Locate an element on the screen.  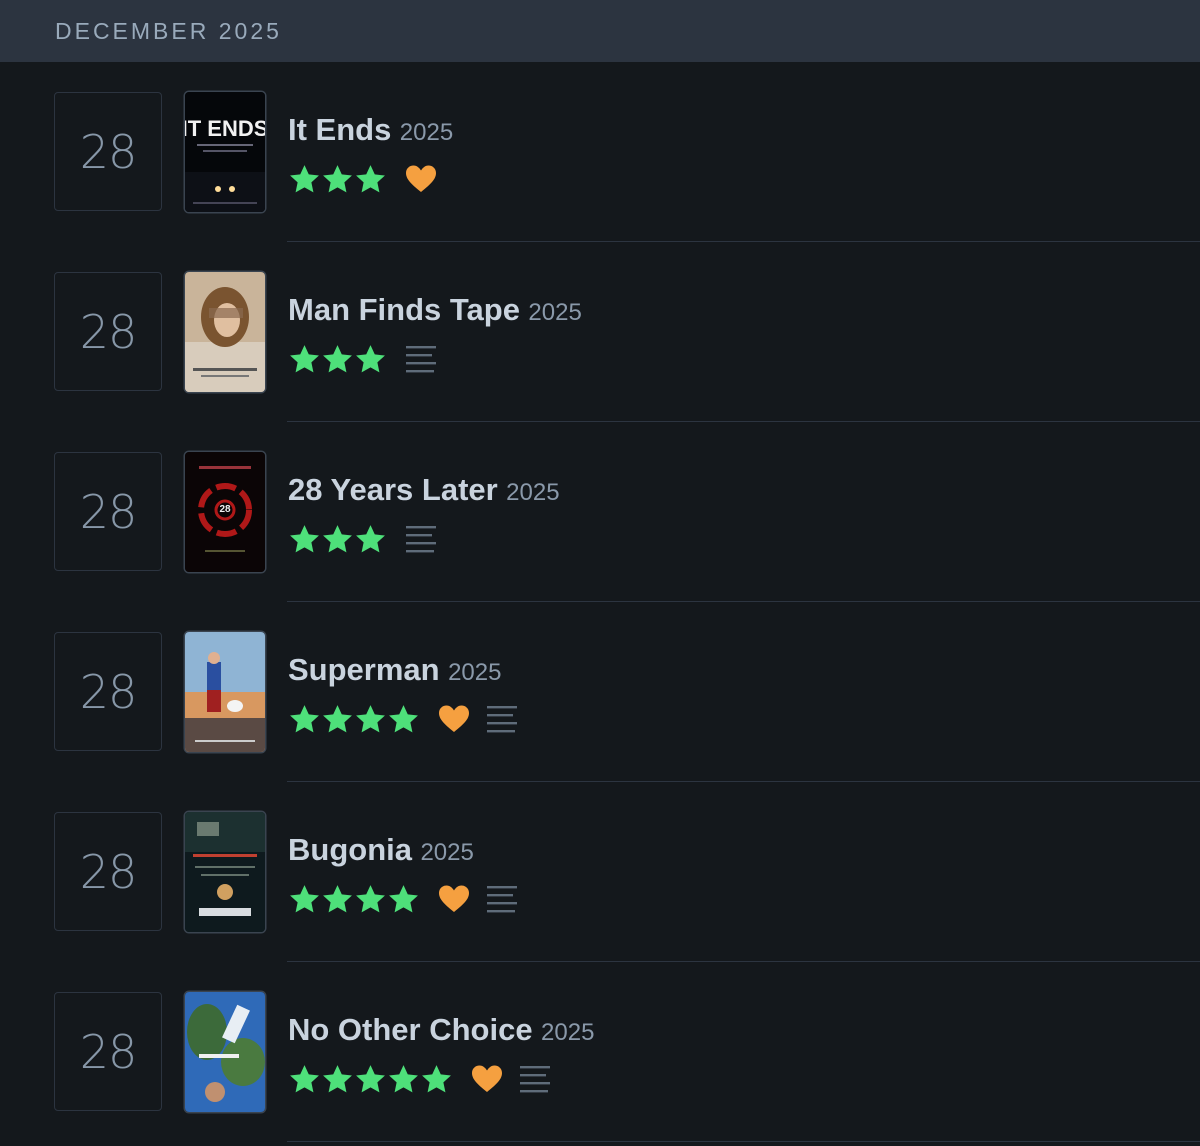
film-title: No Other Choice is located at coordinates (410, 1029).